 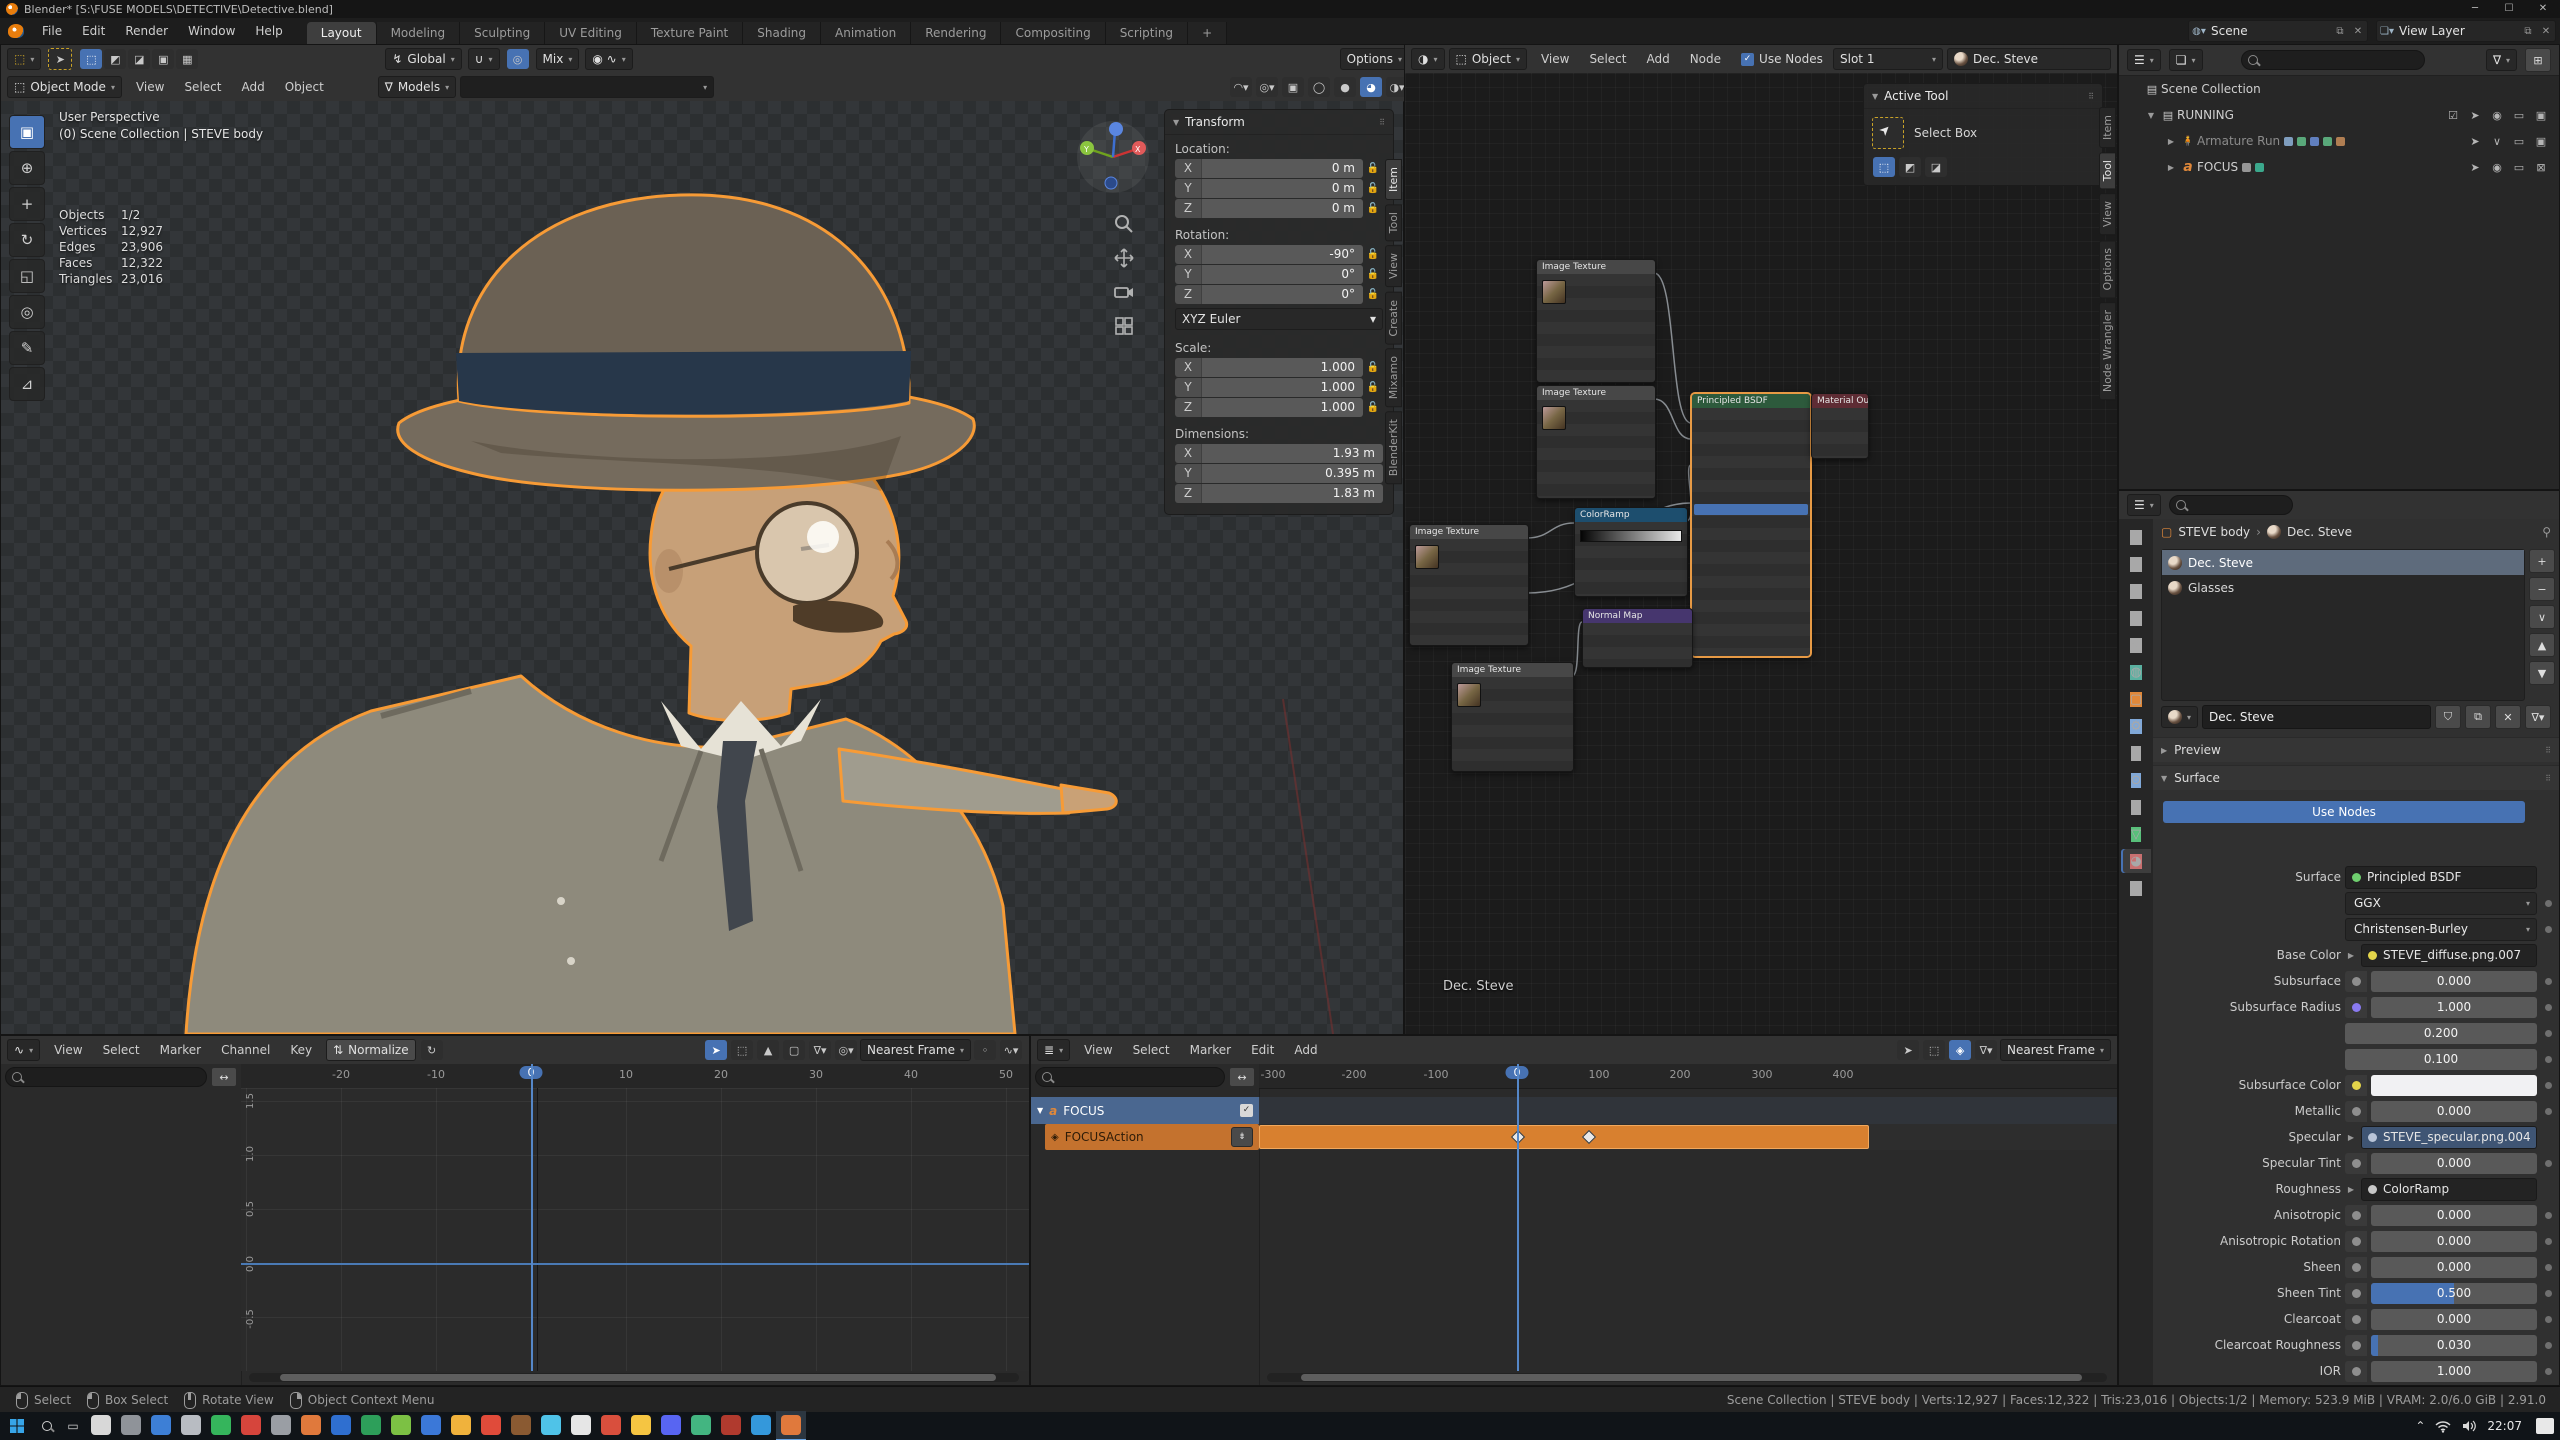 I want to click on sidebar-tab: Create, so click(x=1393, y=318).